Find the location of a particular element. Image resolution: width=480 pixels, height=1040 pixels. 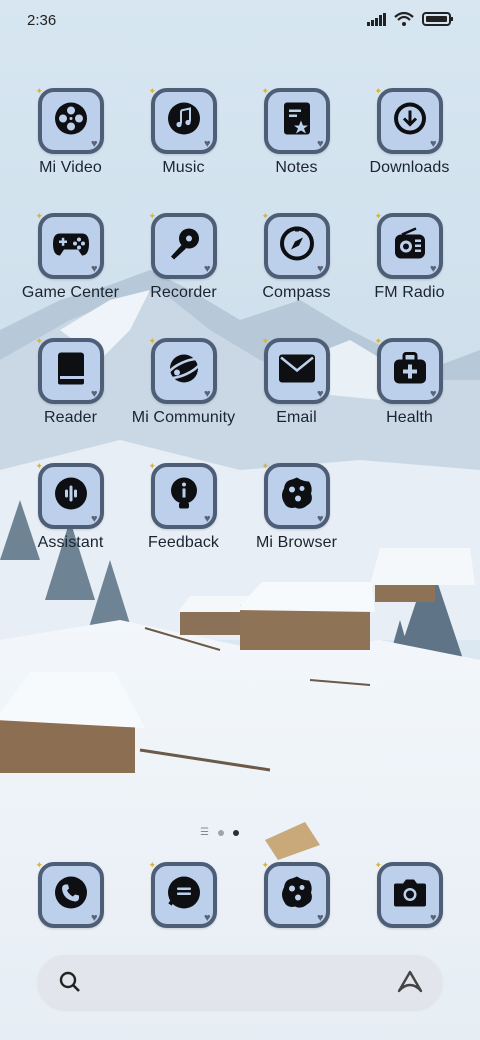

voice-wave-icon is located at coordinates (71, 496).